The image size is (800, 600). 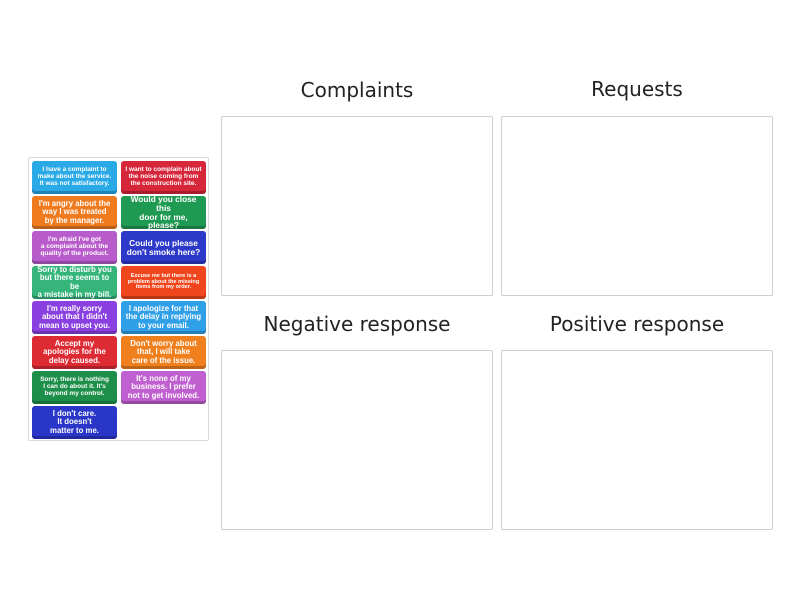 What do you see at coordinates (637, 324) in the screenshot?
I see `zone-title-positive-response: Positive response` at bounding box center [637, 324].